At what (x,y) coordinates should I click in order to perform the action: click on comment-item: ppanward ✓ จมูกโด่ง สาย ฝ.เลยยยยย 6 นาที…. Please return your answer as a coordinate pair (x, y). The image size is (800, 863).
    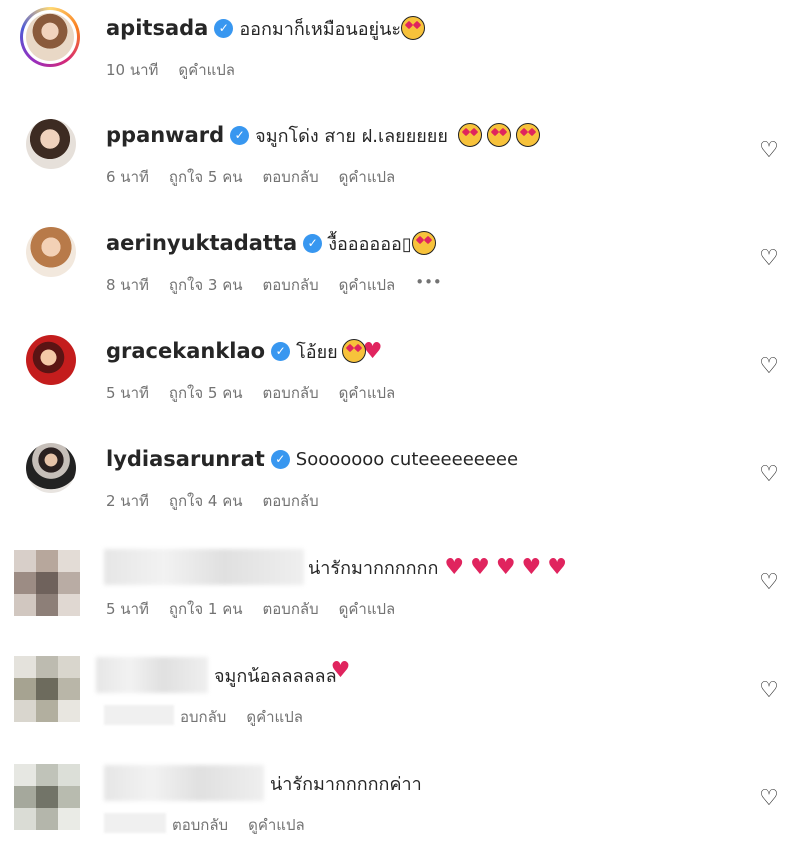
    Looking at the image, I should click on (400, 161).